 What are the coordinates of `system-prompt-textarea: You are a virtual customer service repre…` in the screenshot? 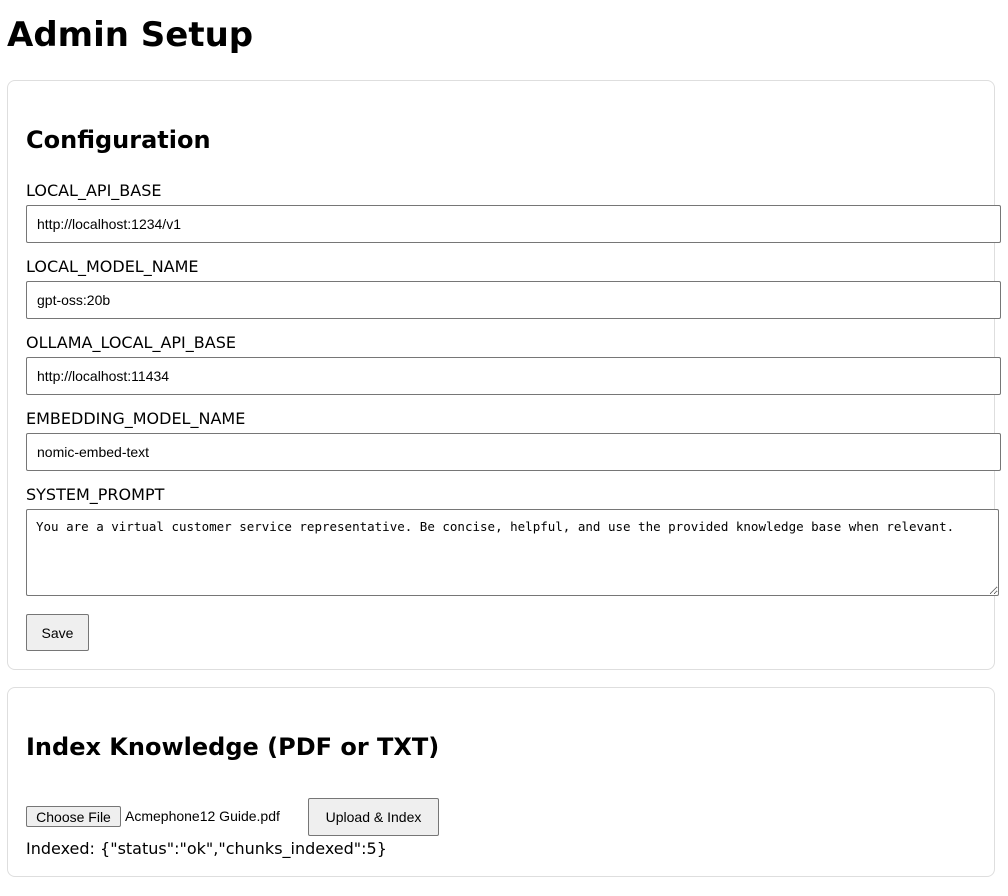 It's located at (512, 552).